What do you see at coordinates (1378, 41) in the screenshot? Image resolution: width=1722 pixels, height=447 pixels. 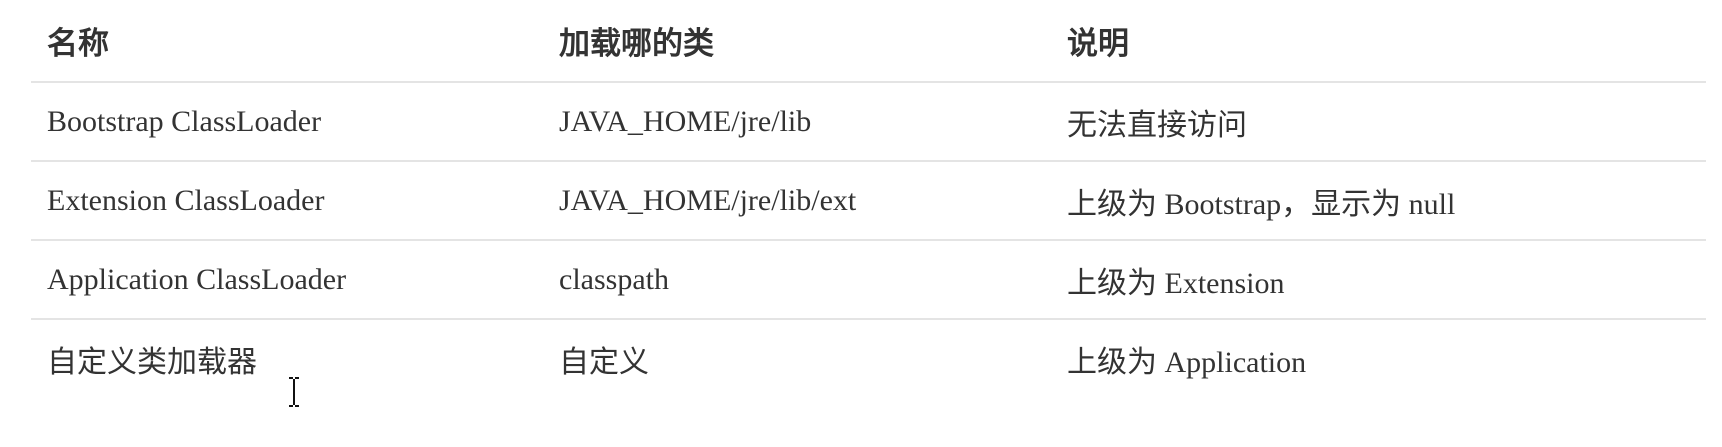 I see `column-header-description: 说明` at bounding box center [1378, 41].